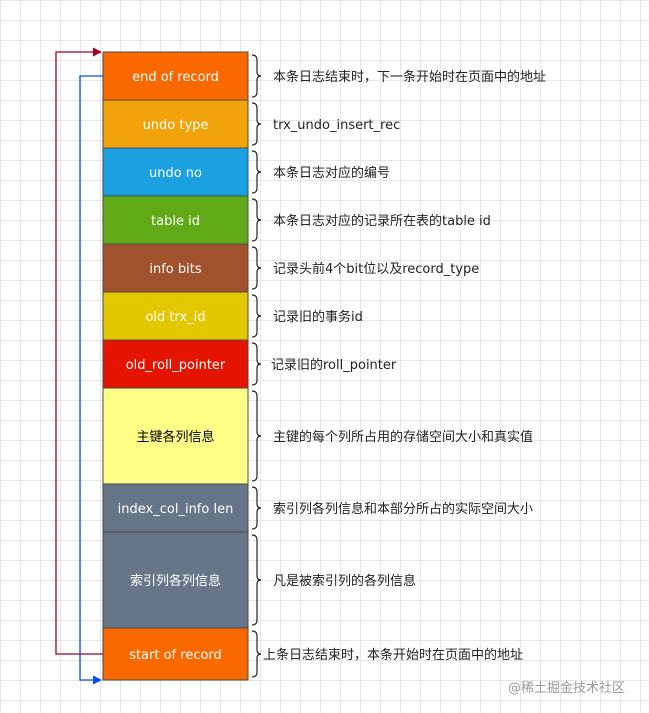  Describe the element at coordinates (176, 125) in the screenshot. I see `field-label: undo type` at that location.